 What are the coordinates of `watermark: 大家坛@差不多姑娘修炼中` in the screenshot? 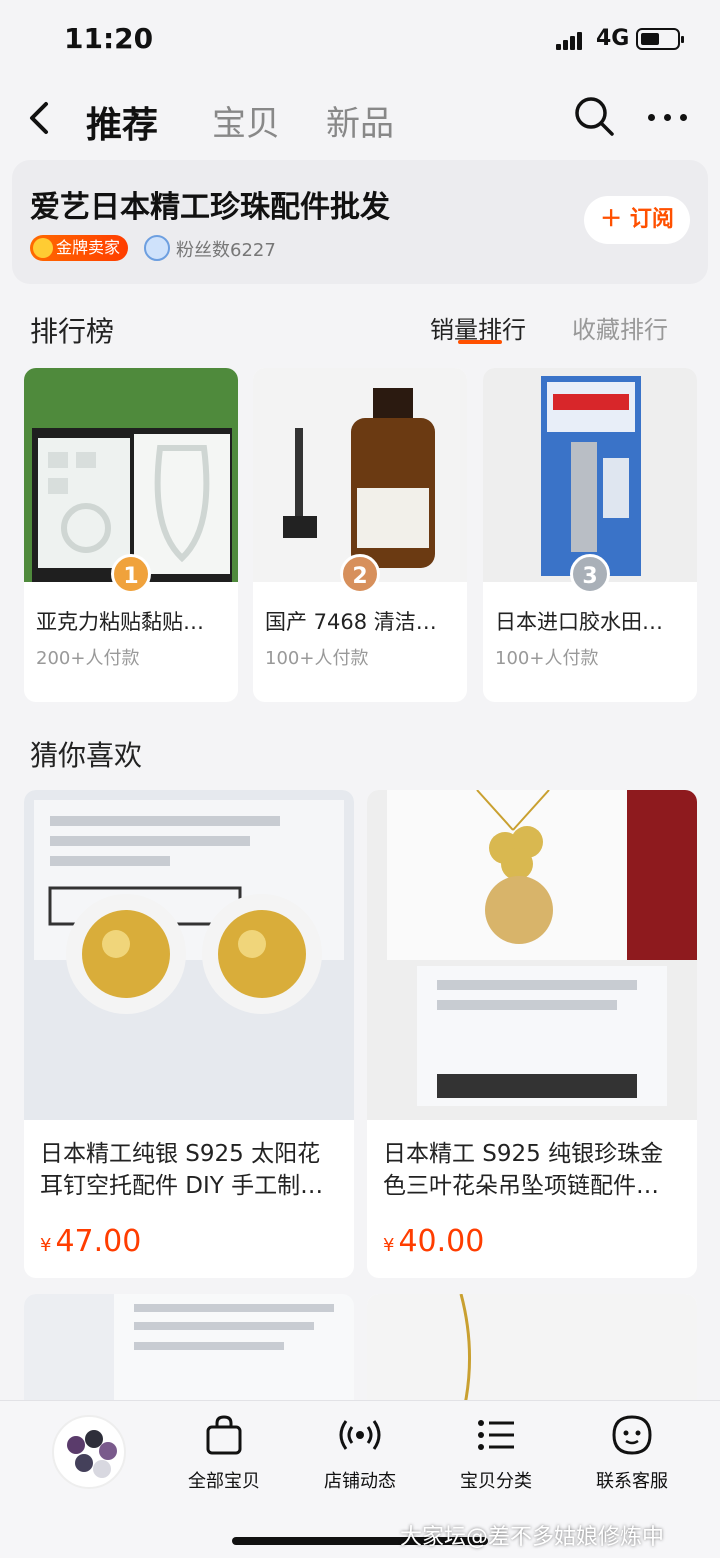 It's located at (532, 1537).